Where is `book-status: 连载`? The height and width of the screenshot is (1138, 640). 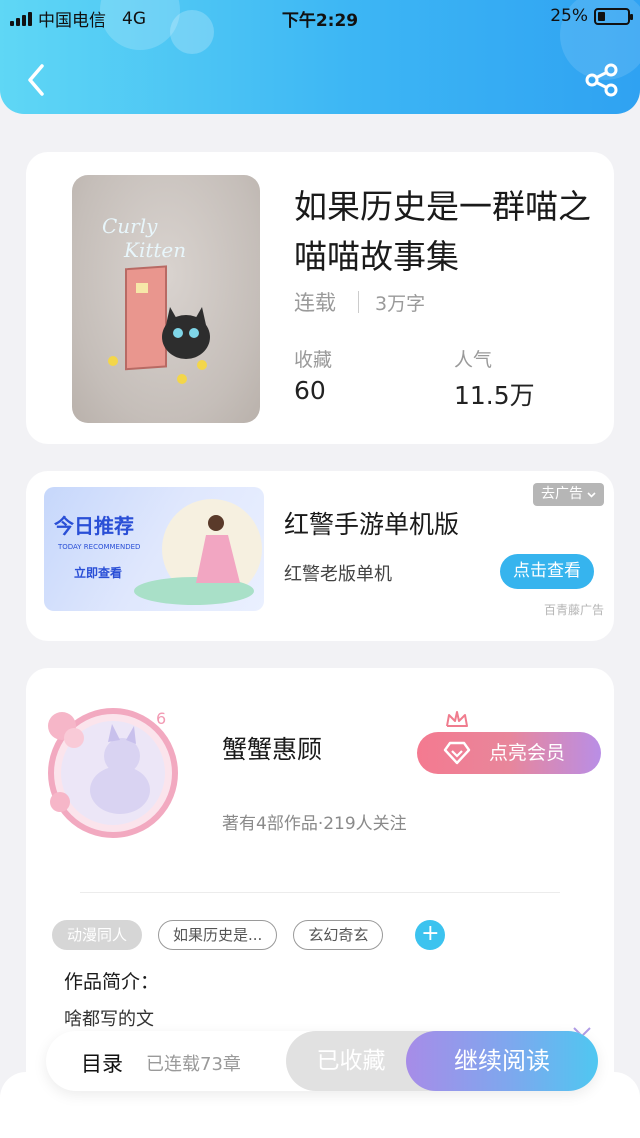
book-status: 连载 is located at coordinates (315, 303).